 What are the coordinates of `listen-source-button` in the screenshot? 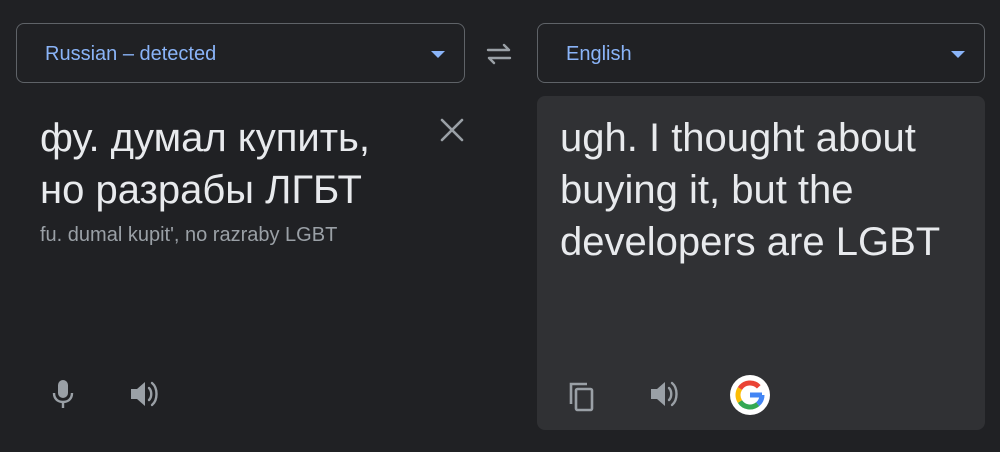 It's located at (145, 394).